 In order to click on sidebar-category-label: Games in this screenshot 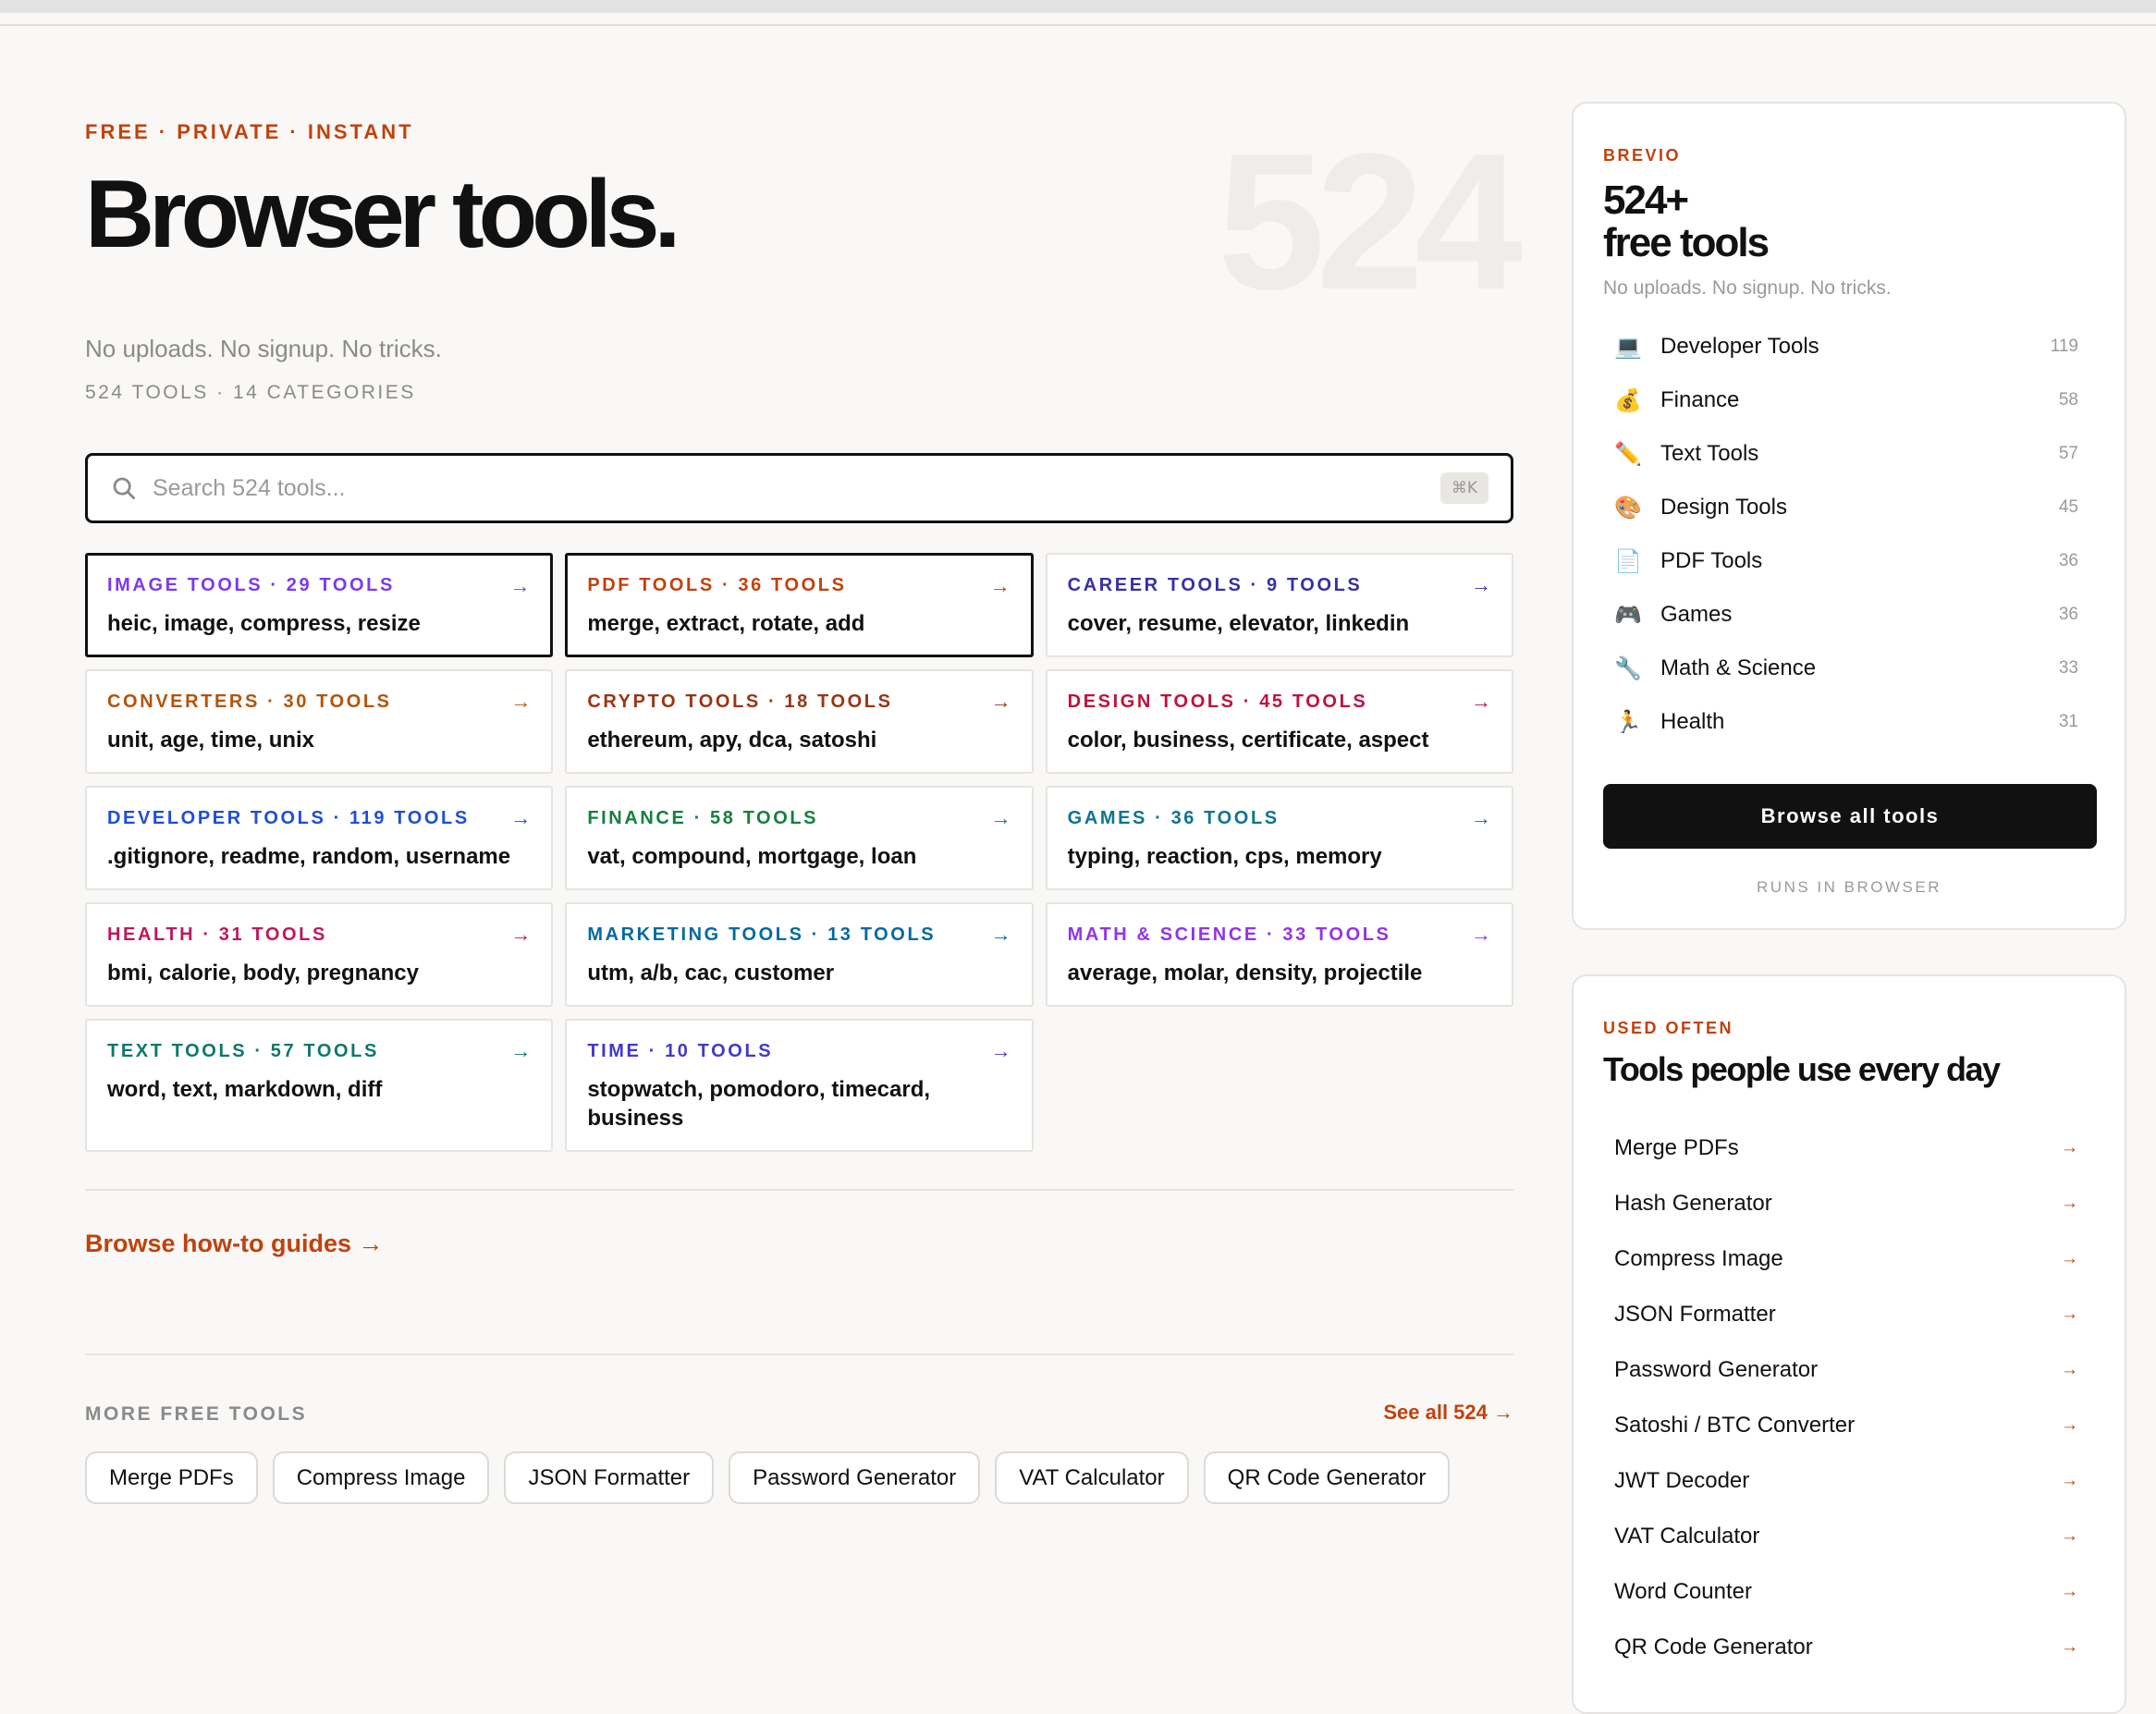, I will do `click(1697, 614)`.